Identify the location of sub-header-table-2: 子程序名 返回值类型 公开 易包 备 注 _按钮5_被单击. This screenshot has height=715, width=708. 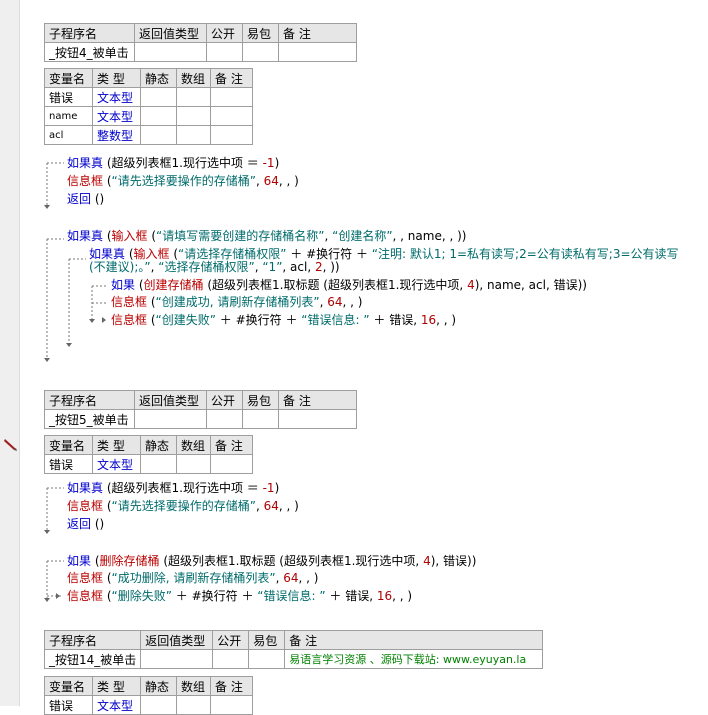
(200, 409).